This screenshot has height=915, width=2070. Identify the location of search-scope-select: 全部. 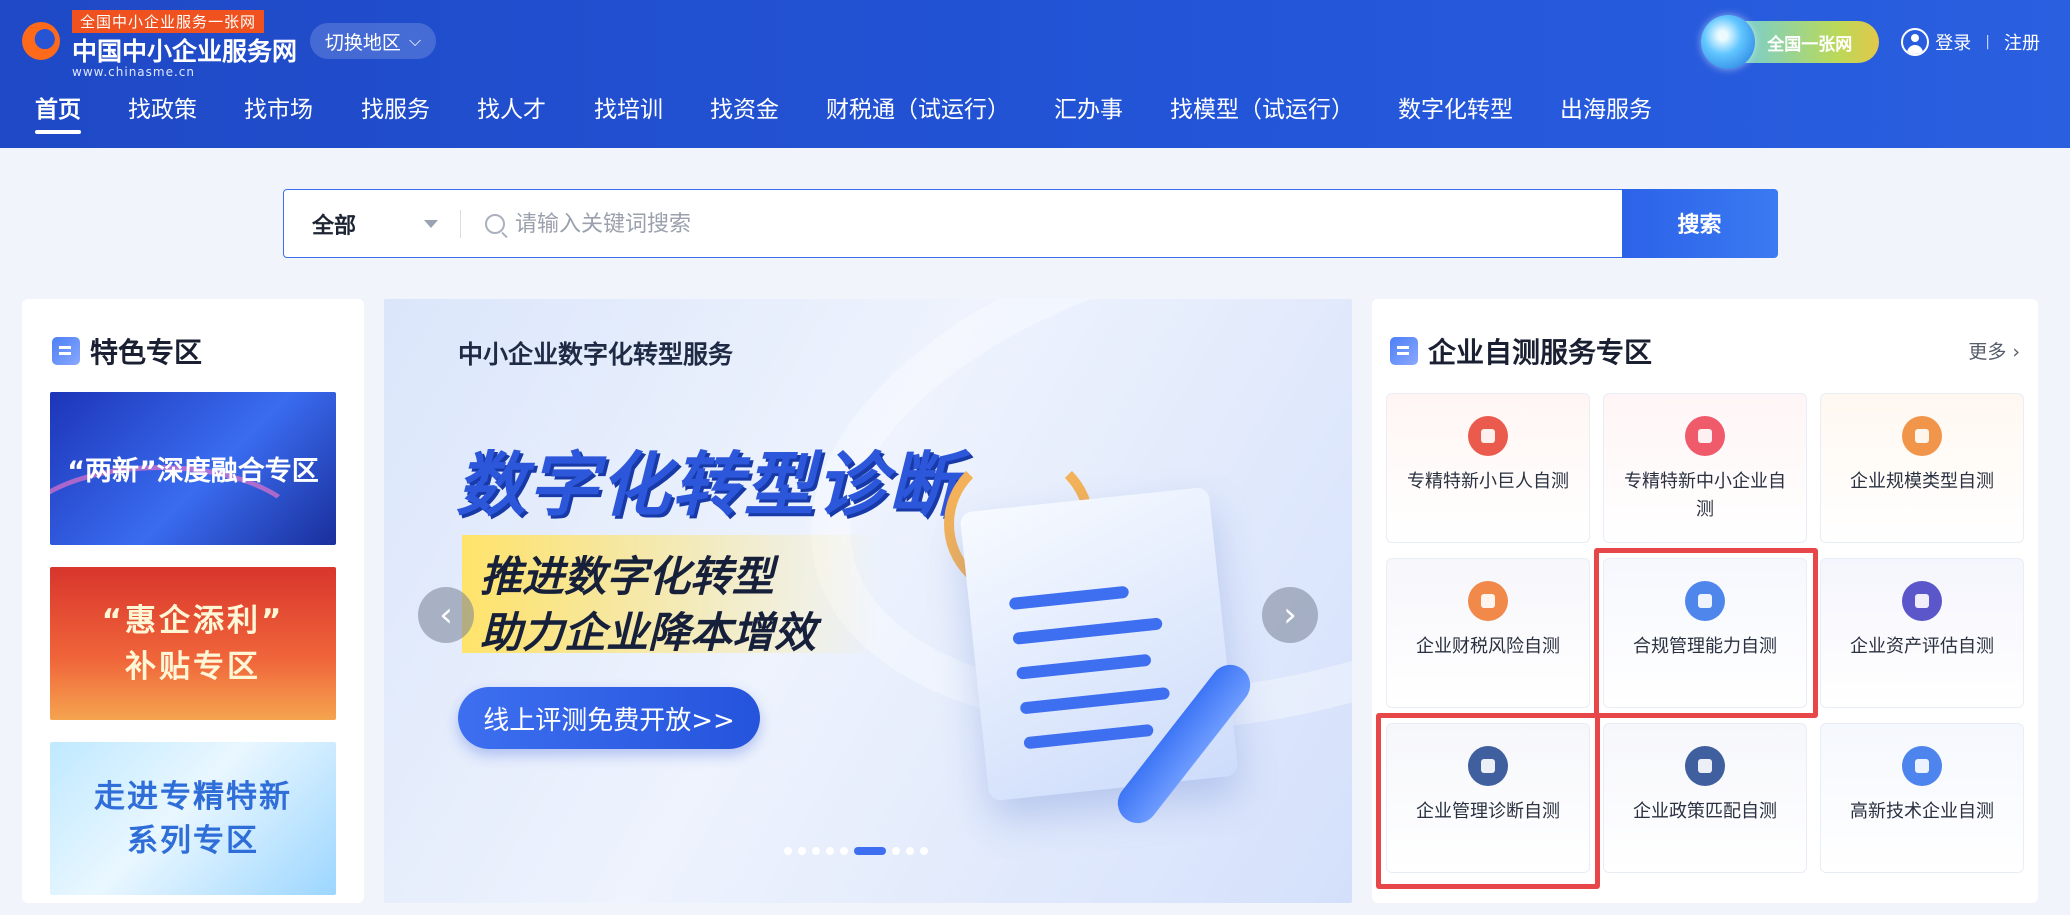
(372, 223).